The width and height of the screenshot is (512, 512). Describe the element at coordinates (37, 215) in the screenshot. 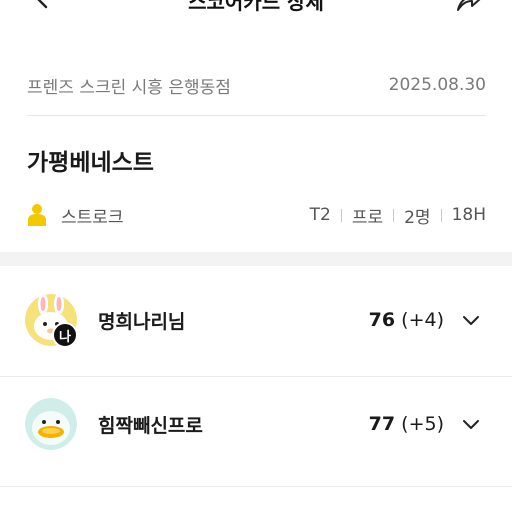

I see `person-icon` at that location.